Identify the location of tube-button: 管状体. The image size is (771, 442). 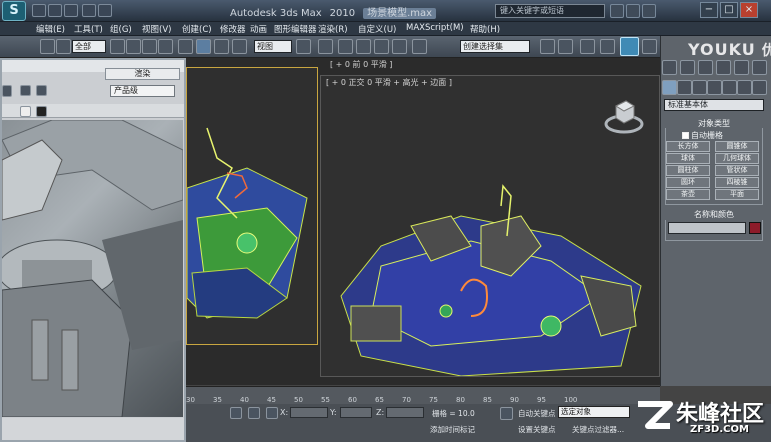
(737, 170).